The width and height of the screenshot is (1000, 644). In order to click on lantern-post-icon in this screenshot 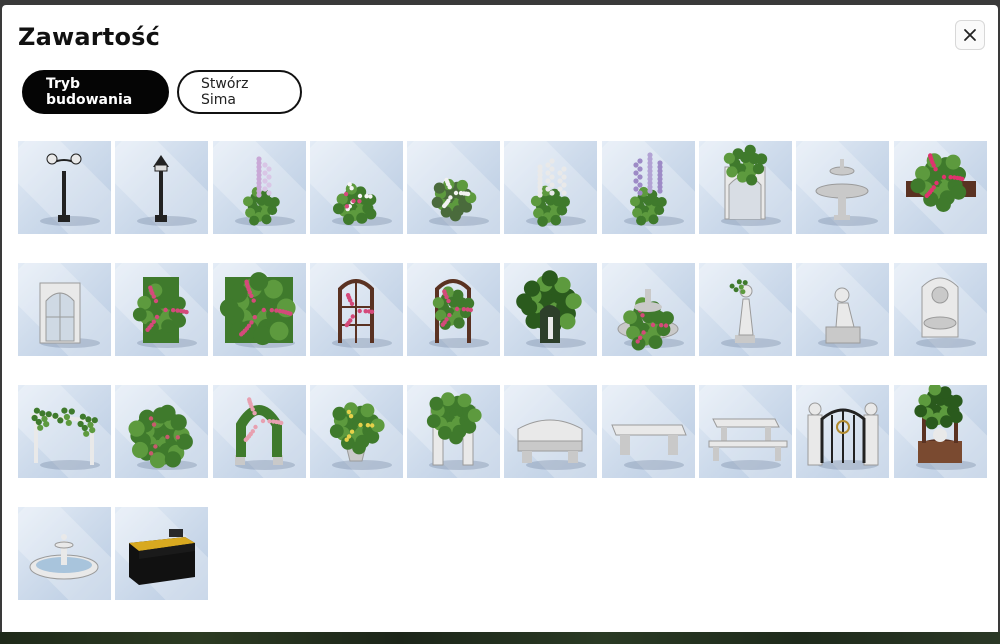, I will do `click(167, 190)`.